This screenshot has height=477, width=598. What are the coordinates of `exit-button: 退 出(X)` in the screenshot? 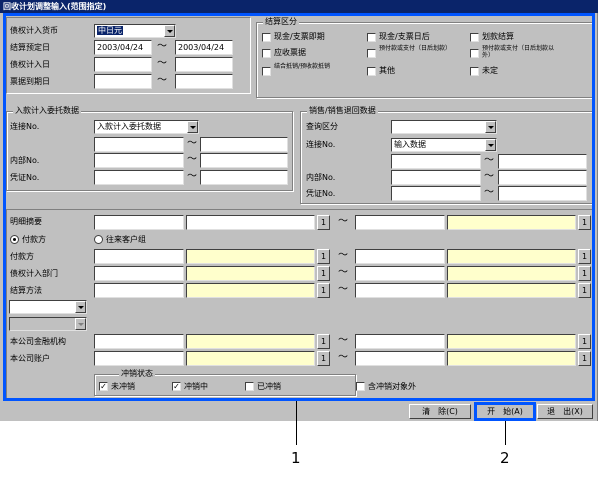 It's located at (565, 411).